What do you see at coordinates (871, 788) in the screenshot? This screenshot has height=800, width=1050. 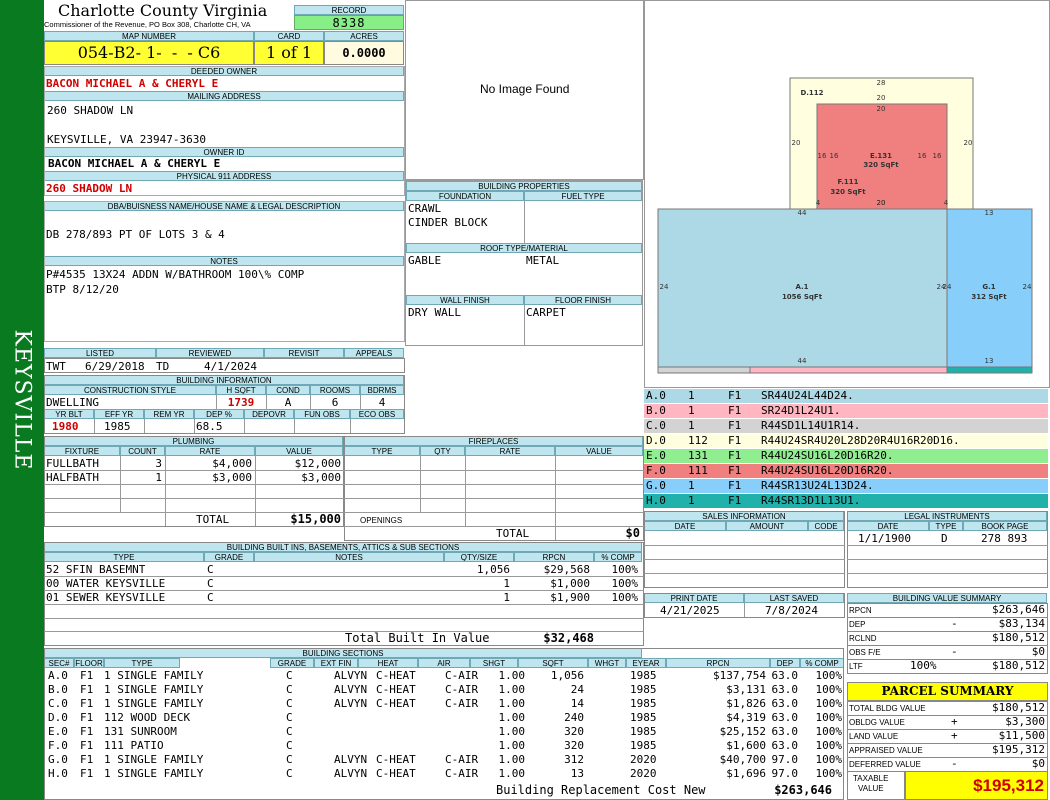 I see `taxable-label-2: VALUE` at bounding box center [871, 788].